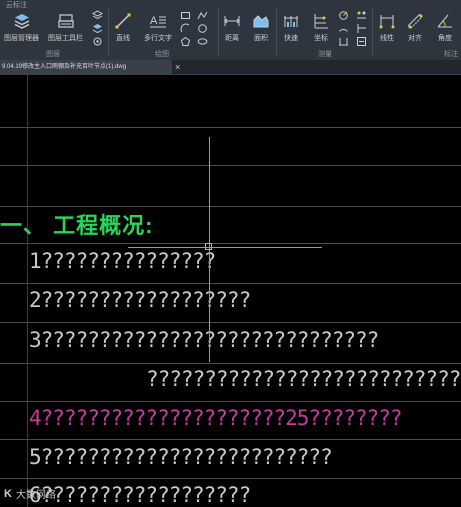 The height and width of the screenshot is (507, 461). Describe the element at coordinates (35, 495) in the screenshot. I see `watermark-text: 大数网络` at that location.